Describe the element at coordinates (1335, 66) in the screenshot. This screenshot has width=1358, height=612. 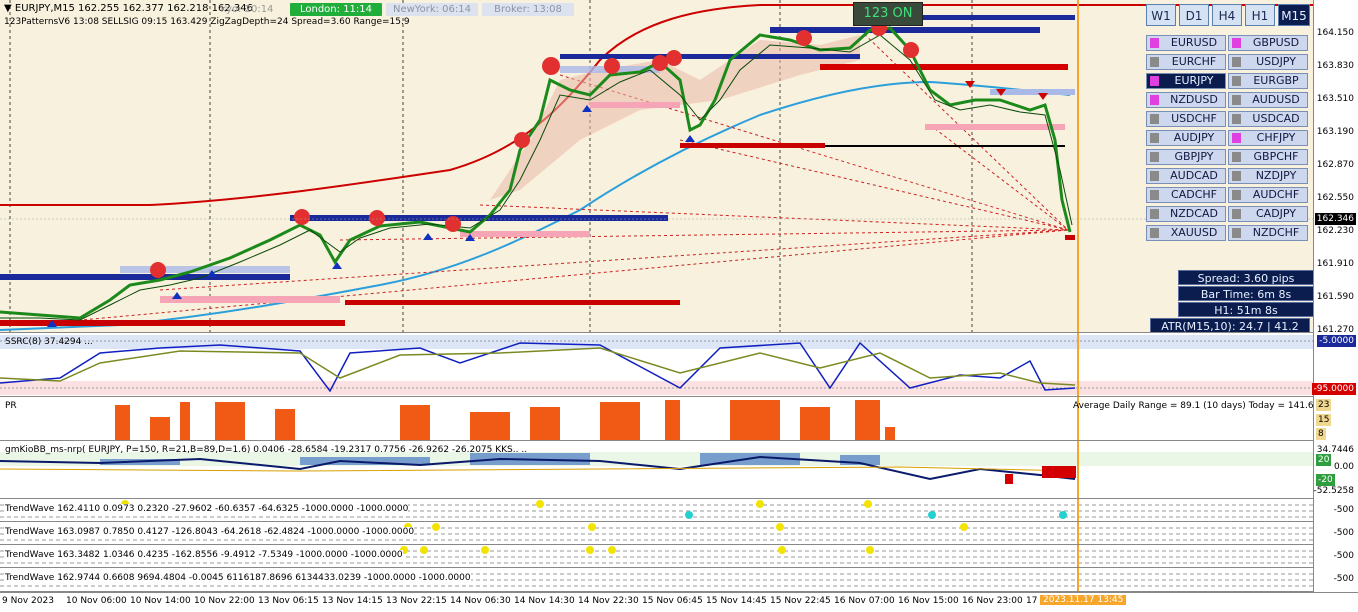
I see `price-tick: 163.830` at that location.